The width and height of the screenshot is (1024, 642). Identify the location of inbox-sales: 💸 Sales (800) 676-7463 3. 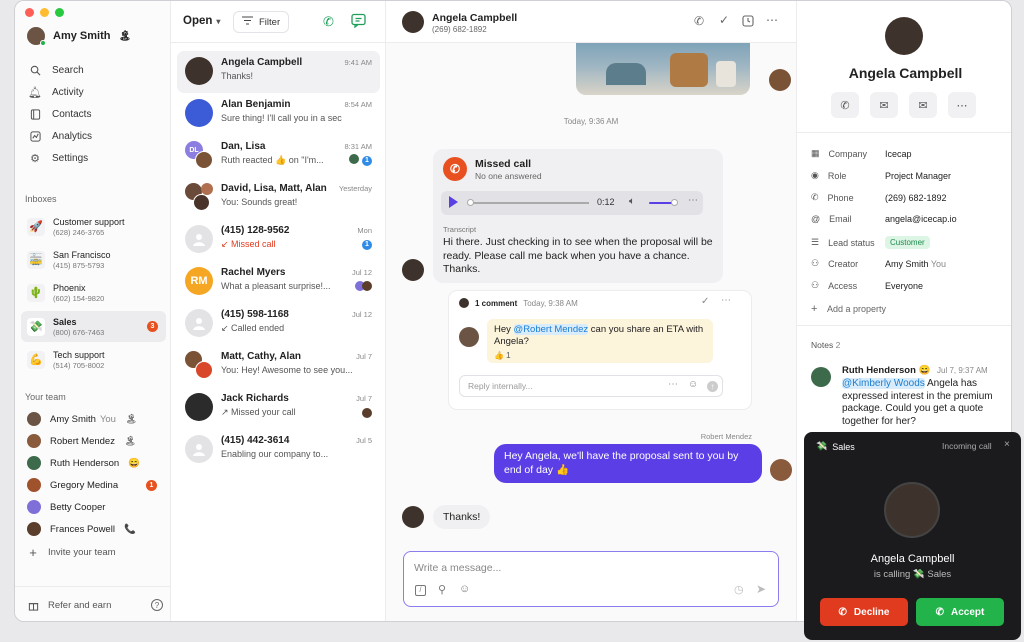
(93, 326).